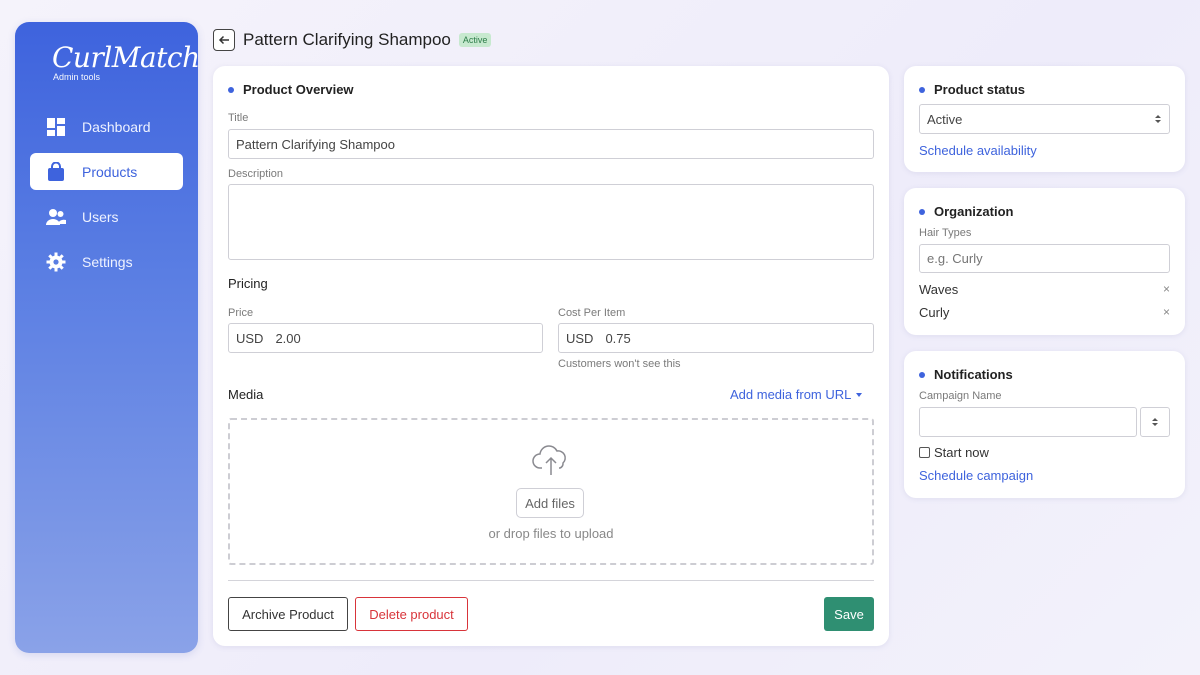 The height and width of the screenshot is (675, 1200). I want to click on archive-product-button: Archive Product, so click(288, 614).